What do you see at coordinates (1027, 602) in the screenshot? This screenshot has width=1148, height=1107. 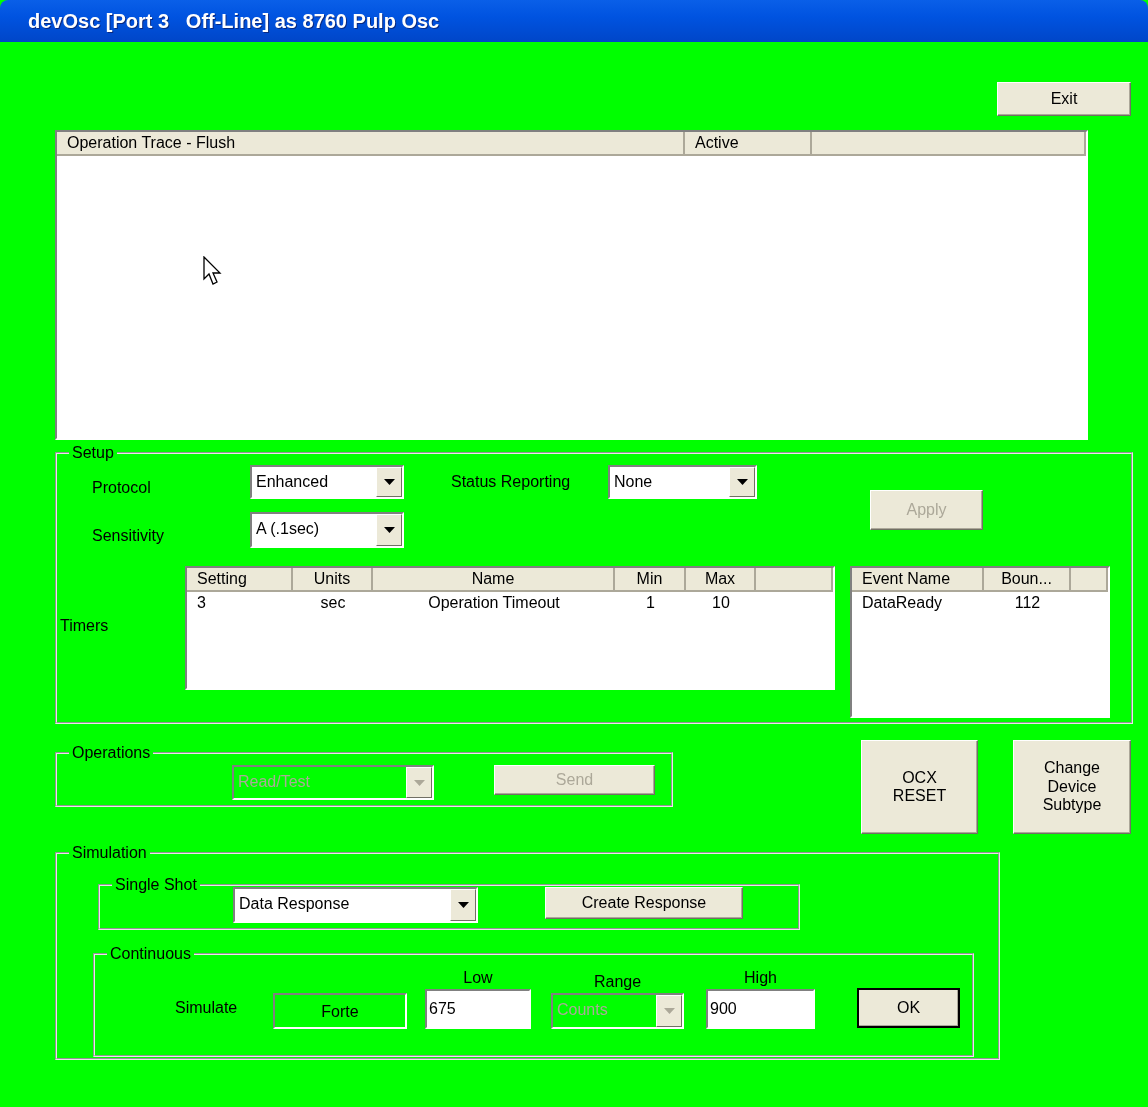 I see `table-cell: 112` at bounding box center [1027, 602].